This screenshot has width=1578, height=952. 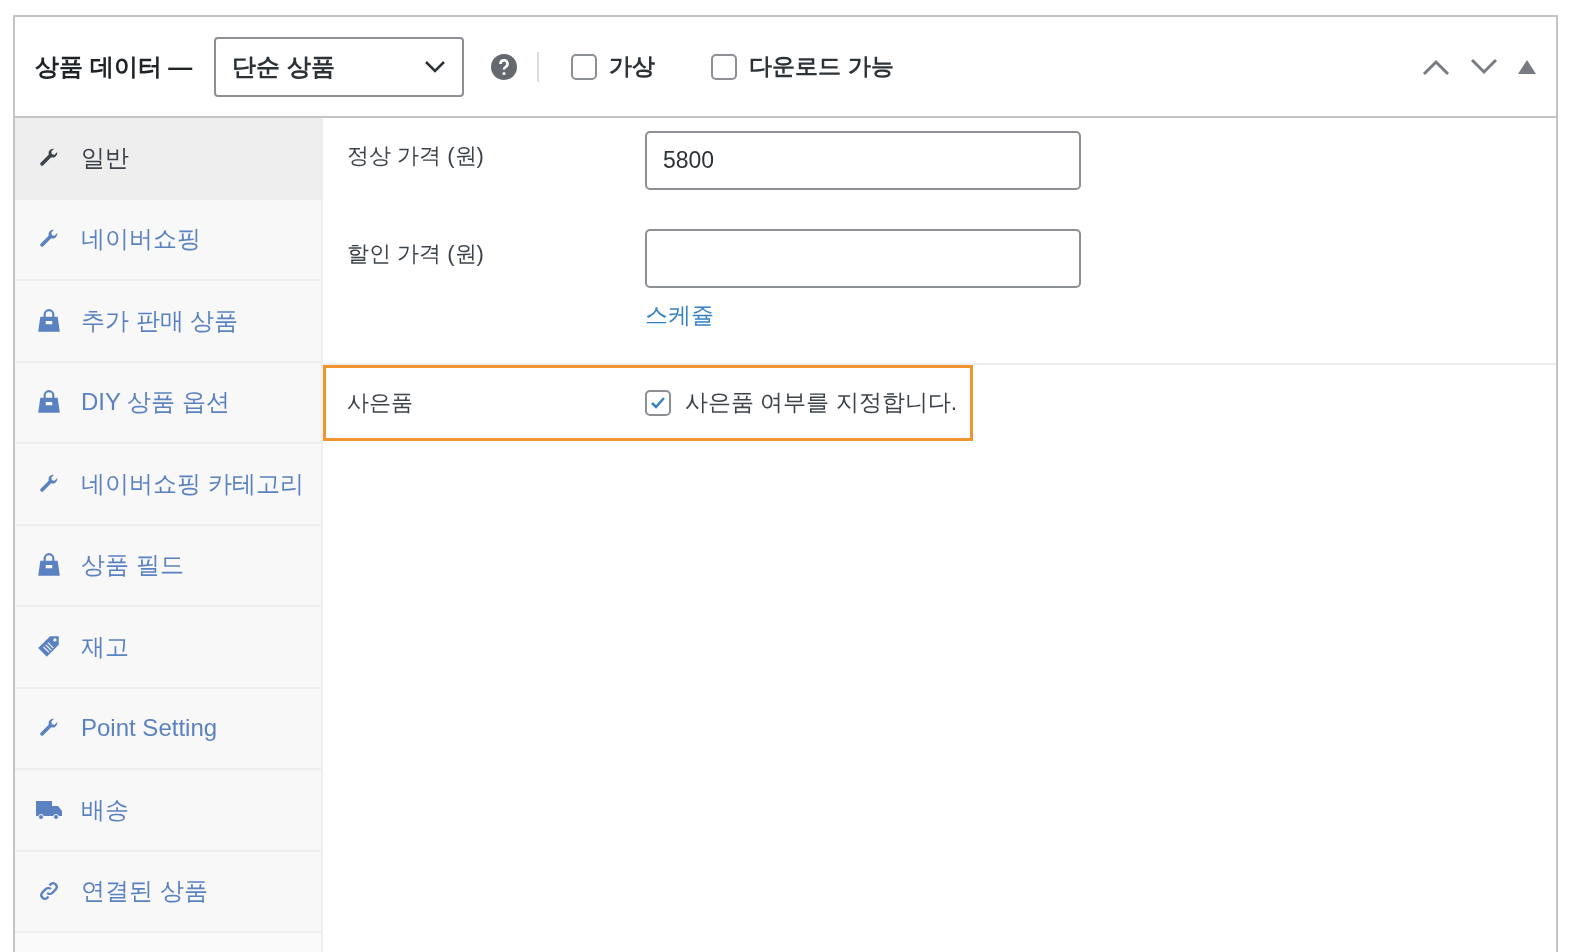 What do you see at coordinates (168, 159) in the screenshot?
I see `sidebar-tab: 일반` at bounding box center [168, 159].